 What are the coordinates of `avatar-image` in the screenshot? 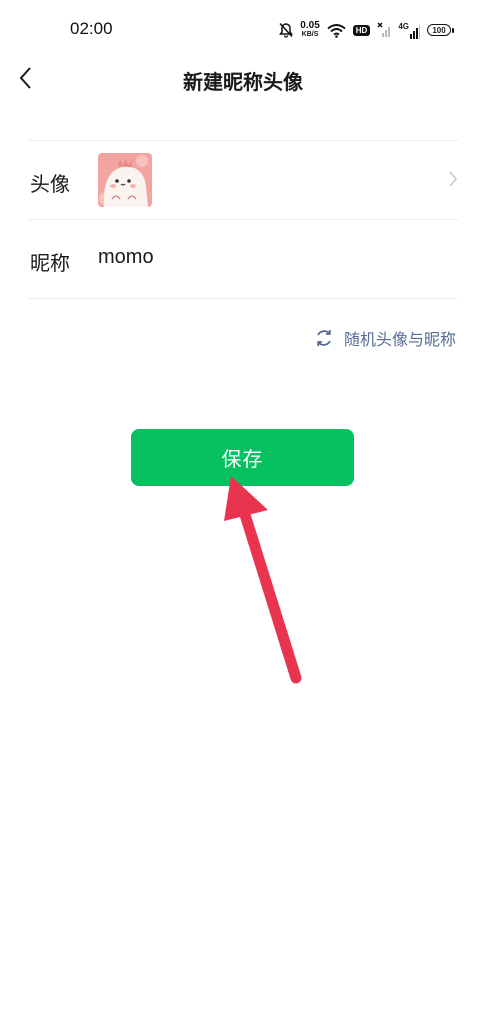 It's located at (125, 180).